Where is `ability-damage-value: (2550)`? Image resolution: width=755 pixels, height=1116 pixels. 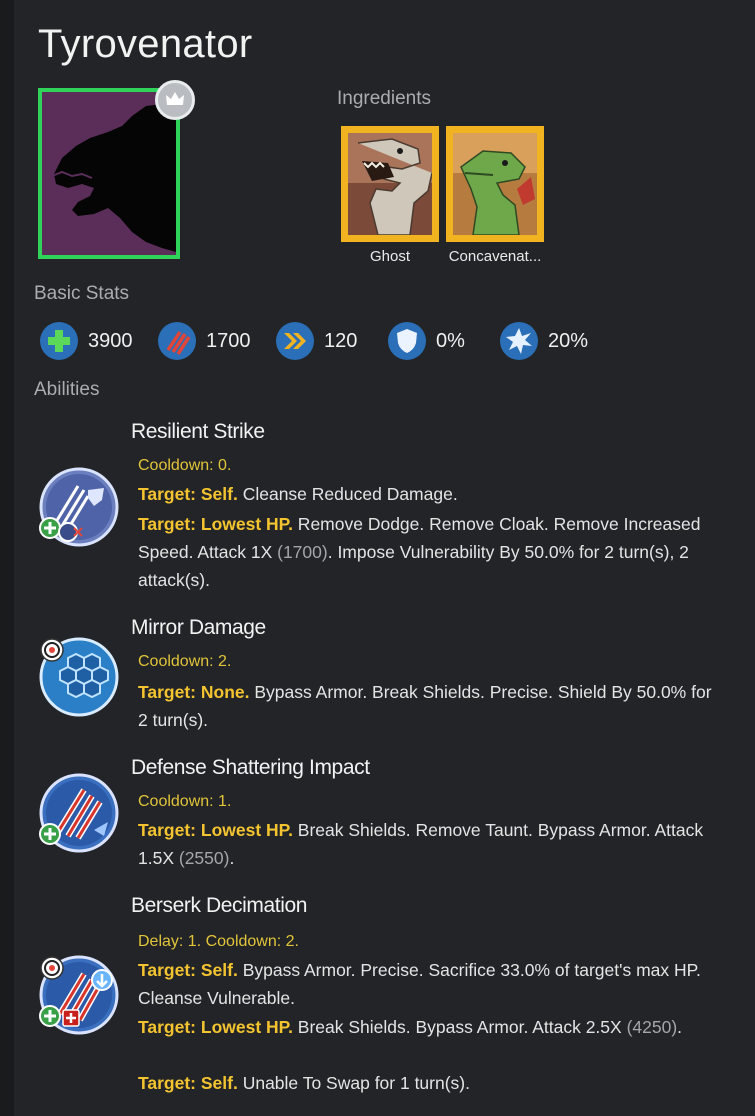 ability-damage-value: (2550) is located at coordinates (204, 858).